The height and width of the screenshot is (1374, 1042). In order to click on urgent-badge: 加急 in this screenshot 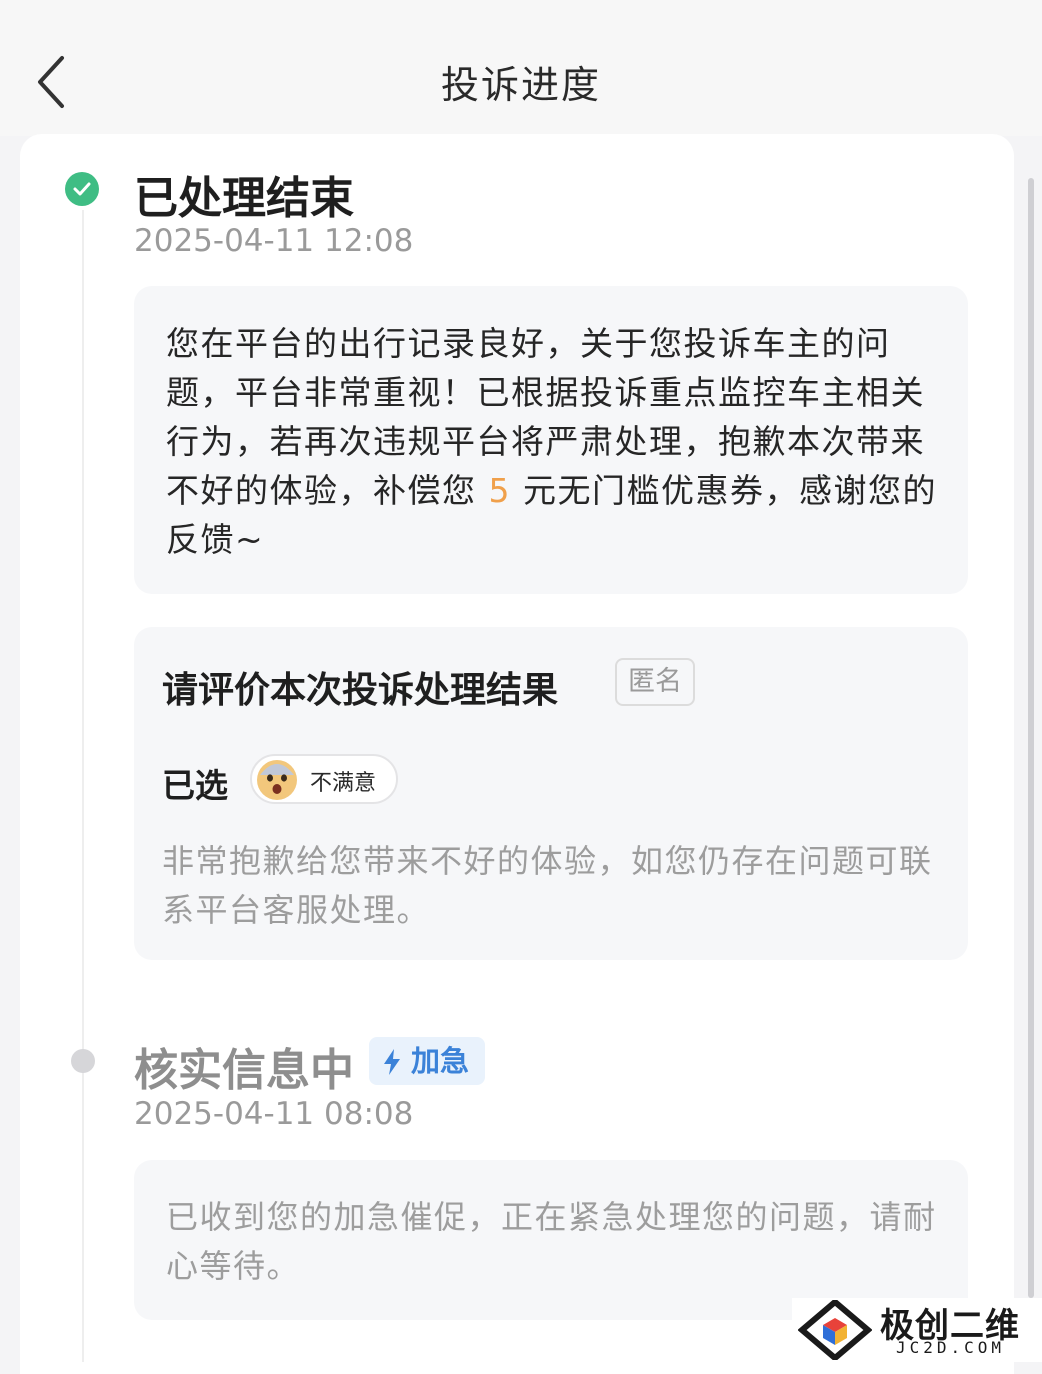, I will do `click(427, 1061)`.